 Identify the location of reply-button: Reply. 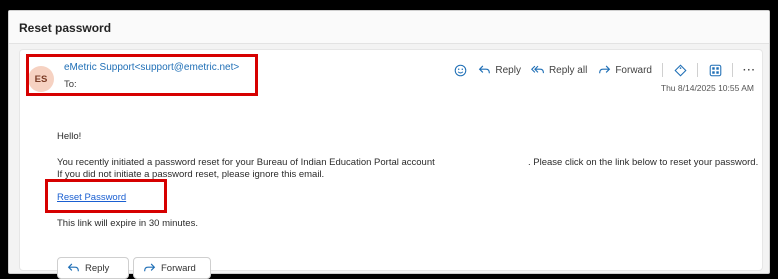
(499, 70).